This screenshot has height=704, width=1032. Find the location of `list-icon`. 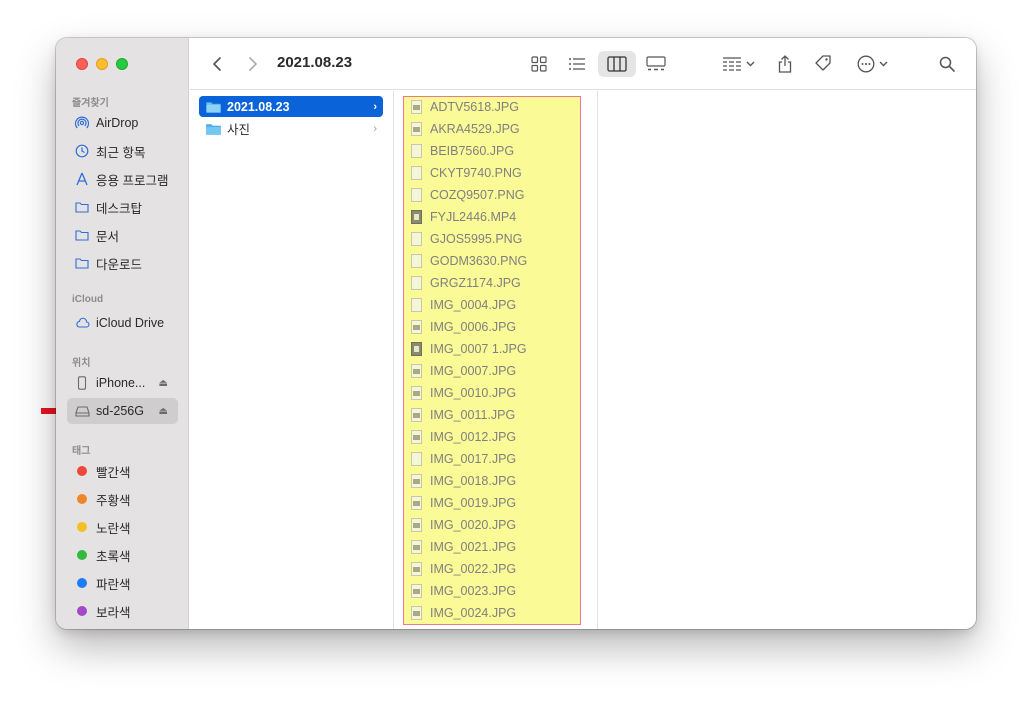

list-icon is located at coordinates (577, 64).